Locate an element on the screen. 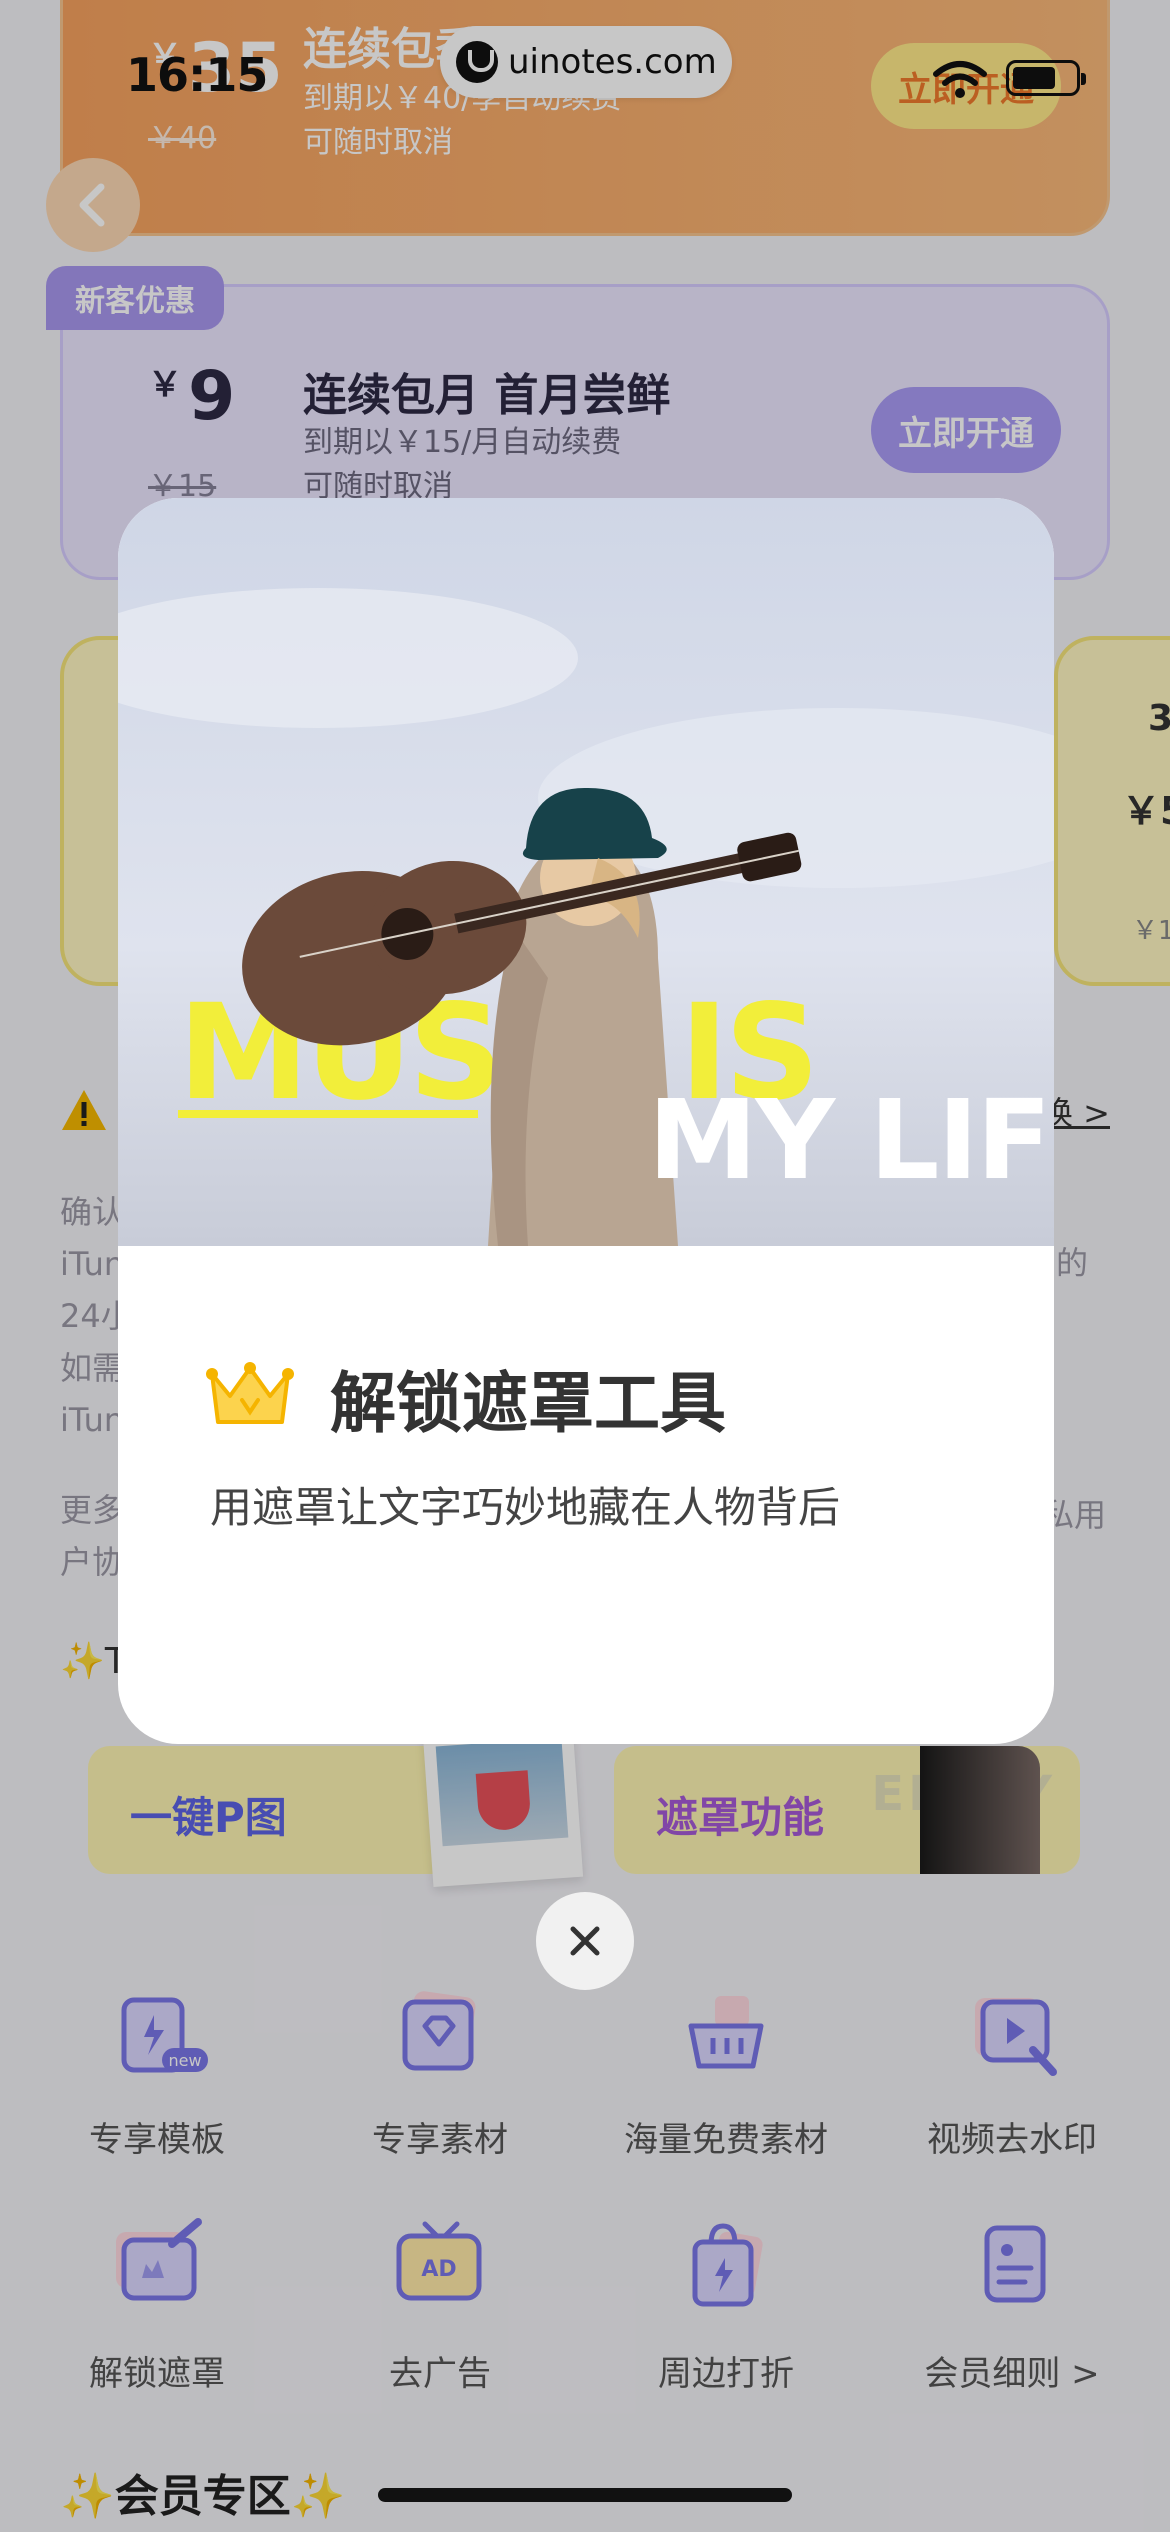  close-icon is located at coordinates (585, 1941).